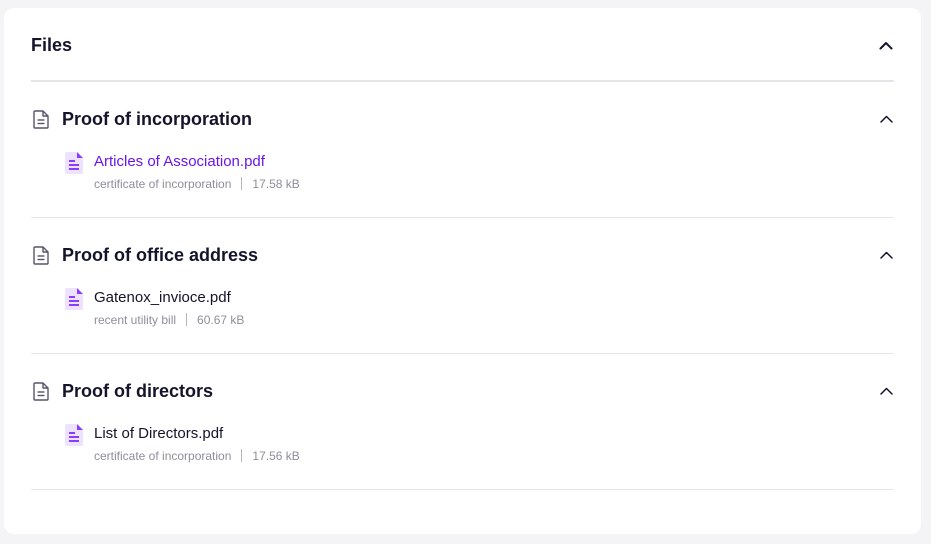  I want to click on section-title: Proof of office address, so click(160, 254).